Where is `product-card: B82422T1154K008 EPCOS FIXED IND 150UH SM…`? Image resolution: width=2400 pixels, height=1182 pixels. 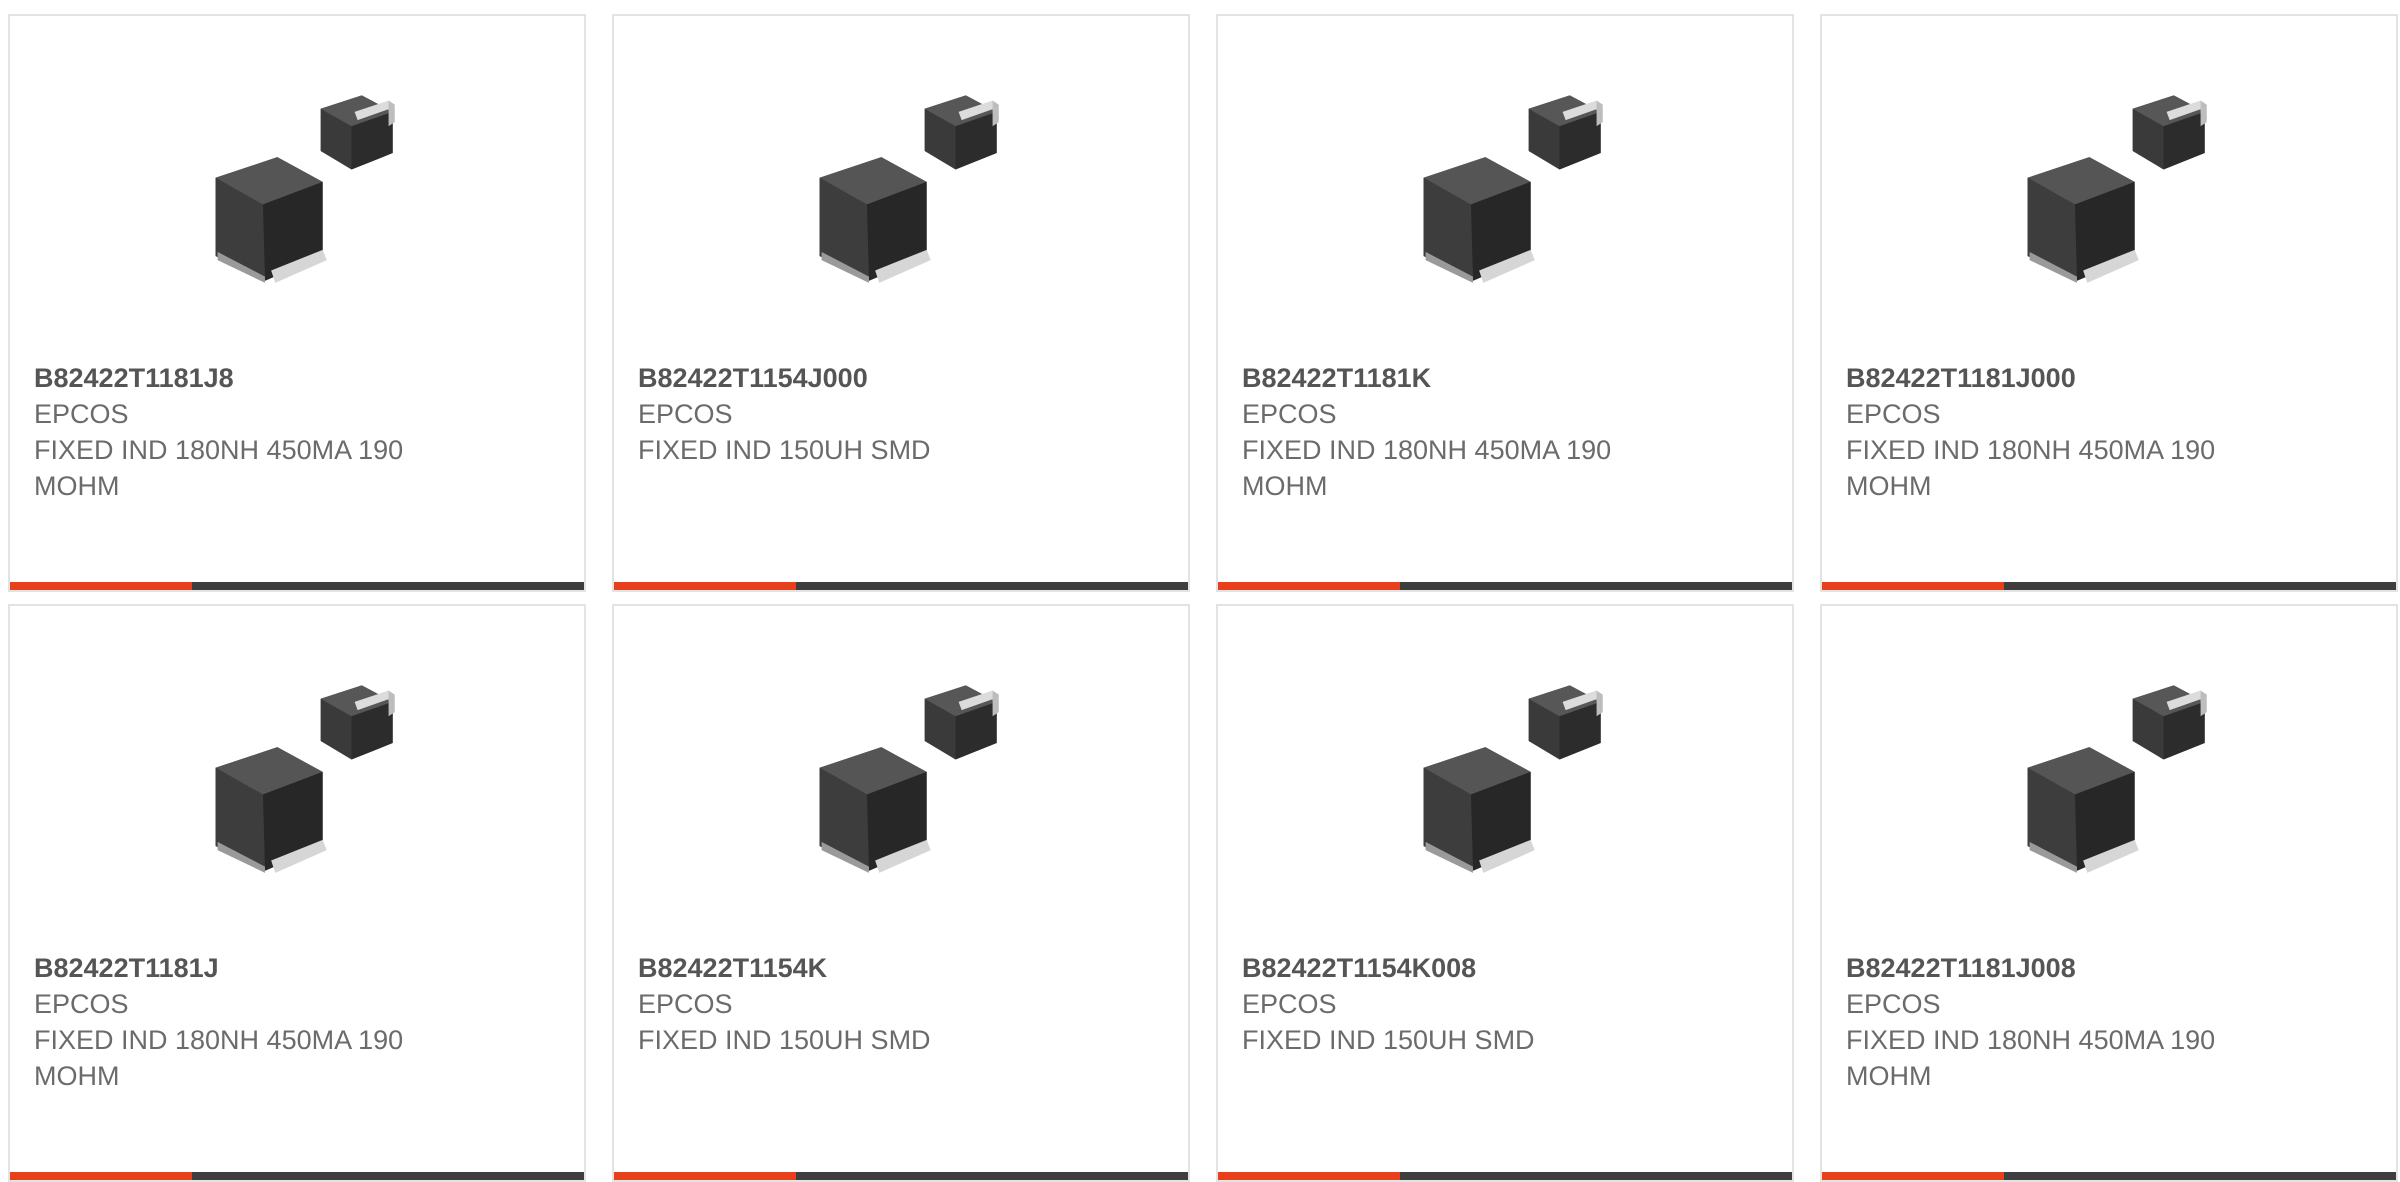 product-card: B82422T1154K008 EPCOS FIXED IND 150UH SM… is located at coordinates (1505, 893).